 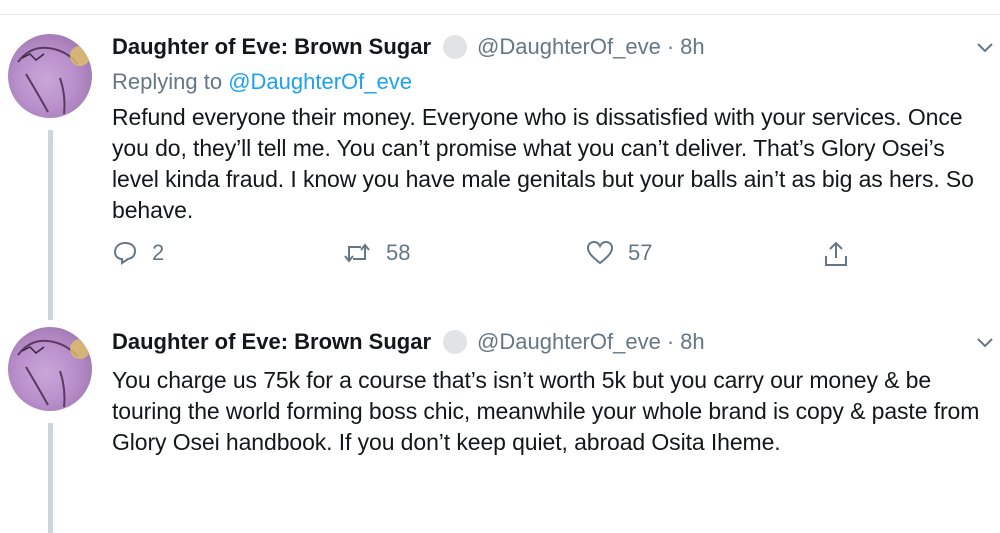 I want to click on share-icon, so click(x=836, y=253).